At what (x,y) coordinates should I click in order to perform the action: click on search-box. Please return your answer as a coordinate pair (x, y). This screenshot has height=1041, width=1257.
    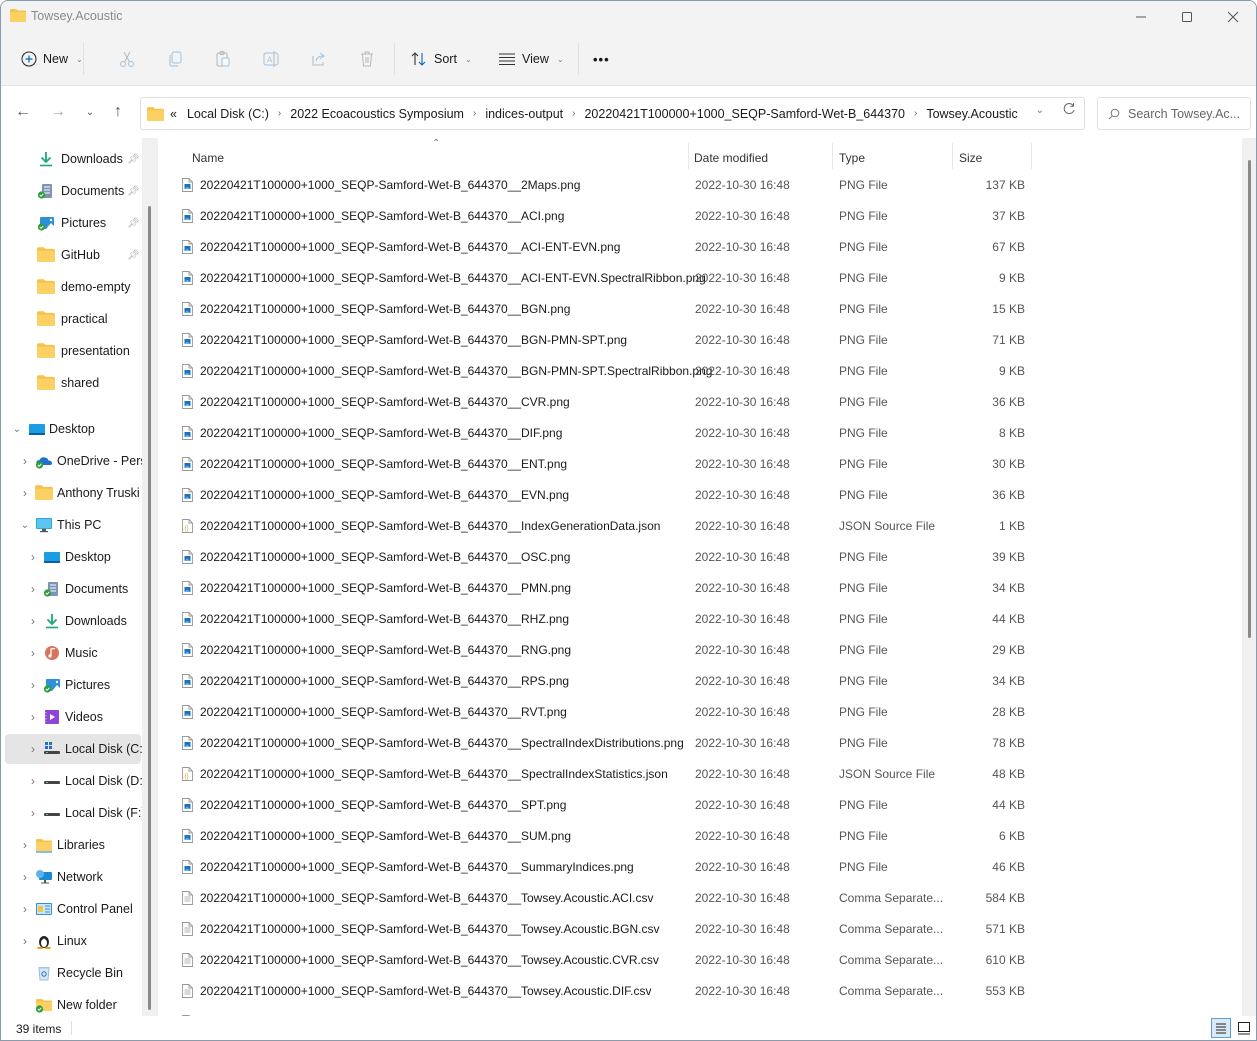
    Looking at the image, I should click on (1174, 113).